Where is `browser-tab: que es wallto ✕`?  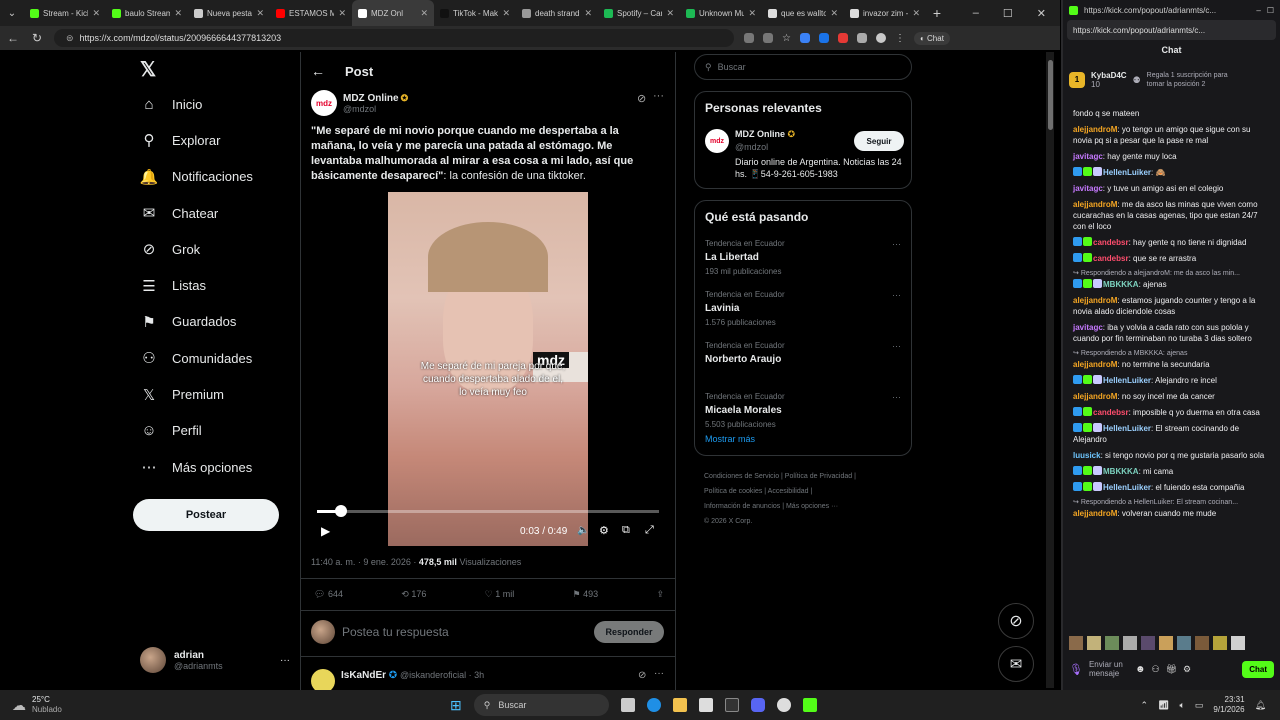 browser-tab: que es wallto ✕ is located at coordinates (803, 13).